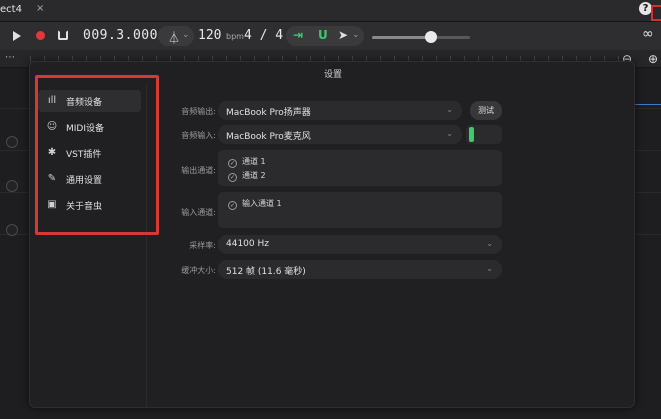 The width and height of the screenshot is (661, 419). I want to click on buffer-size-value: 512 帧 (11.6 毫秒), so click(266, 272).